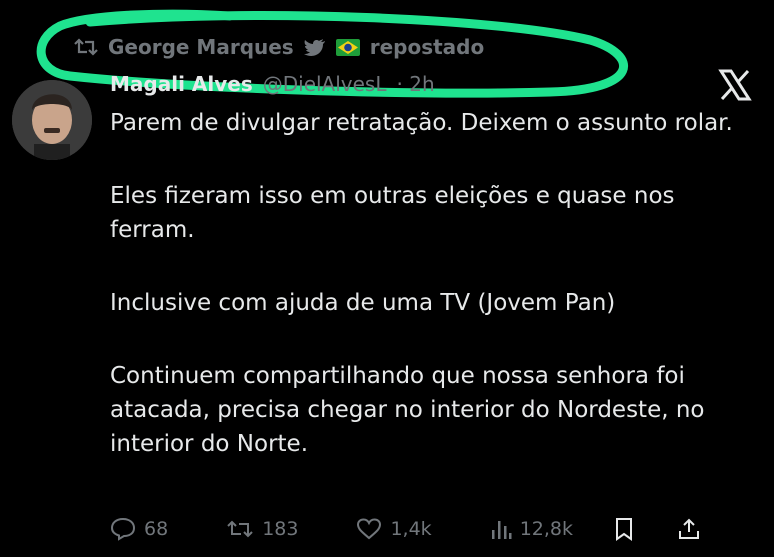 The width and height of the screenshot is (774, 557). Describe the element at coordinates (280, 529) in the screenshot. I see `repost-count: 183` at that location.